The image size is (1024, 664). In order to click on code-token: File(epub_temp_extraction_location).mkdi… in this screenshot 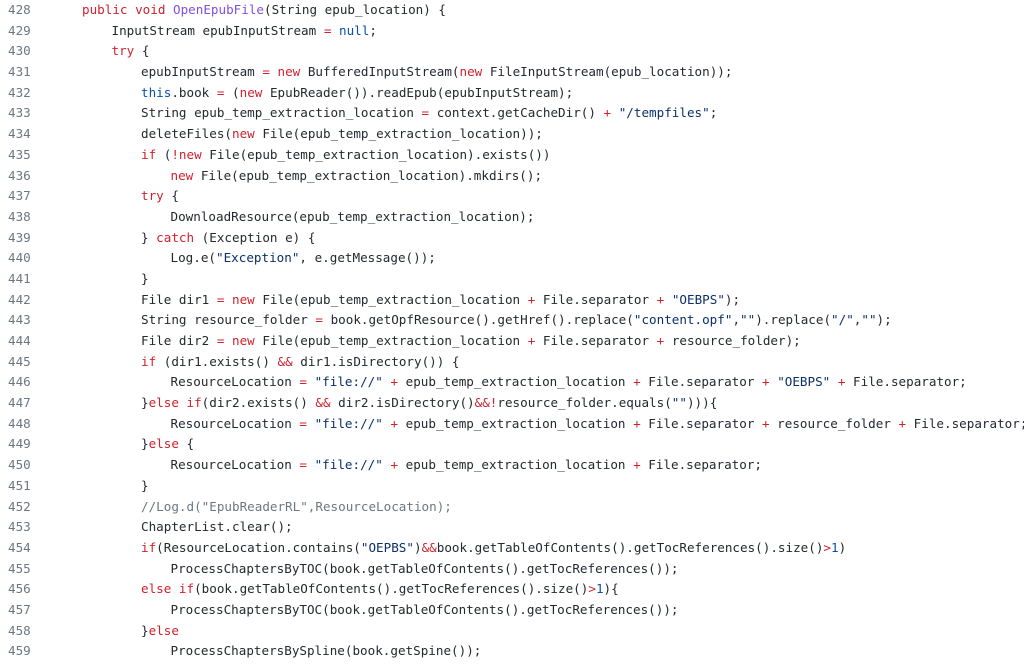, I will do `click(368, 175)`.